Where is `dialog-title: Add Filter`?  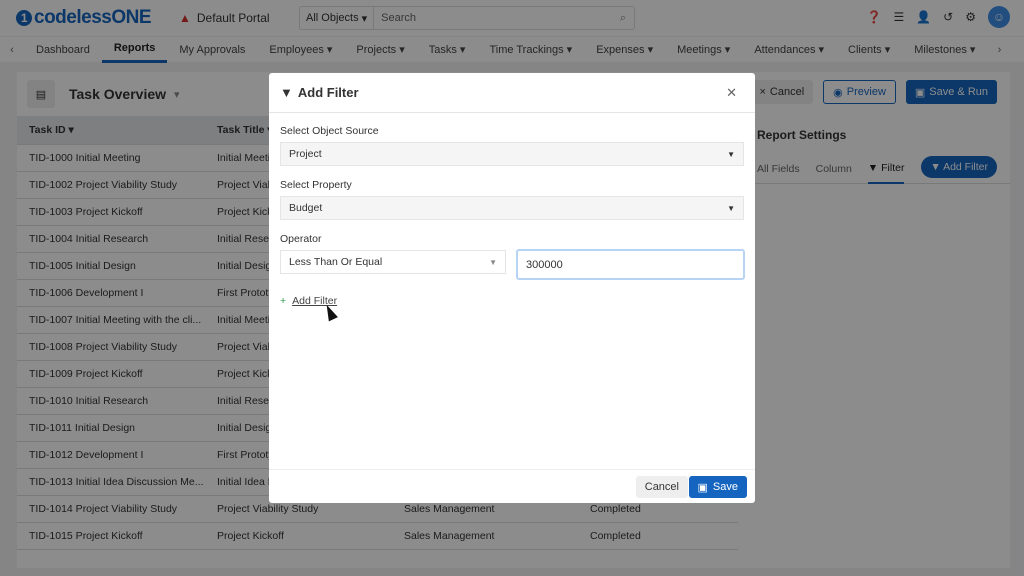 dialog-title: Add Filter is located at coordinates (328, 92).